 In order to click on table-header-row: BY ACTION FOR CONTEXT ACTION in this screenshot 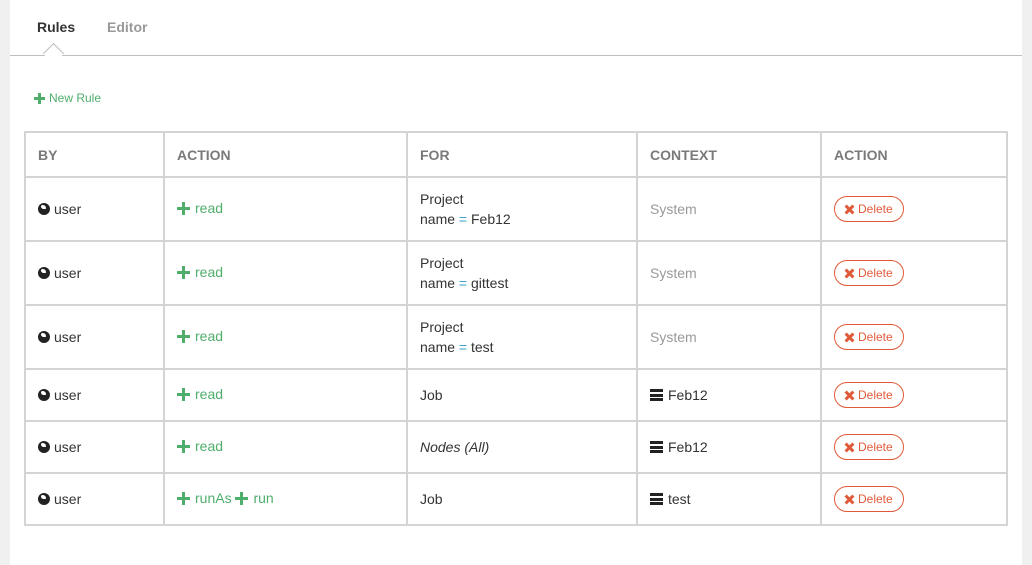, I will do `click(516, 154)`.